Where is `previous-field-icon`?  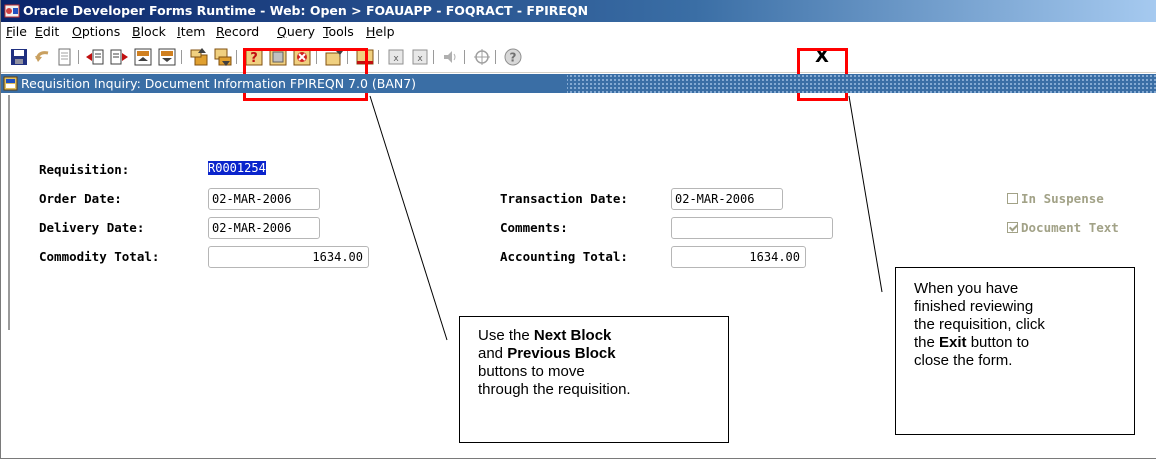 previous-field-icon is located at coordinates (95, 57).